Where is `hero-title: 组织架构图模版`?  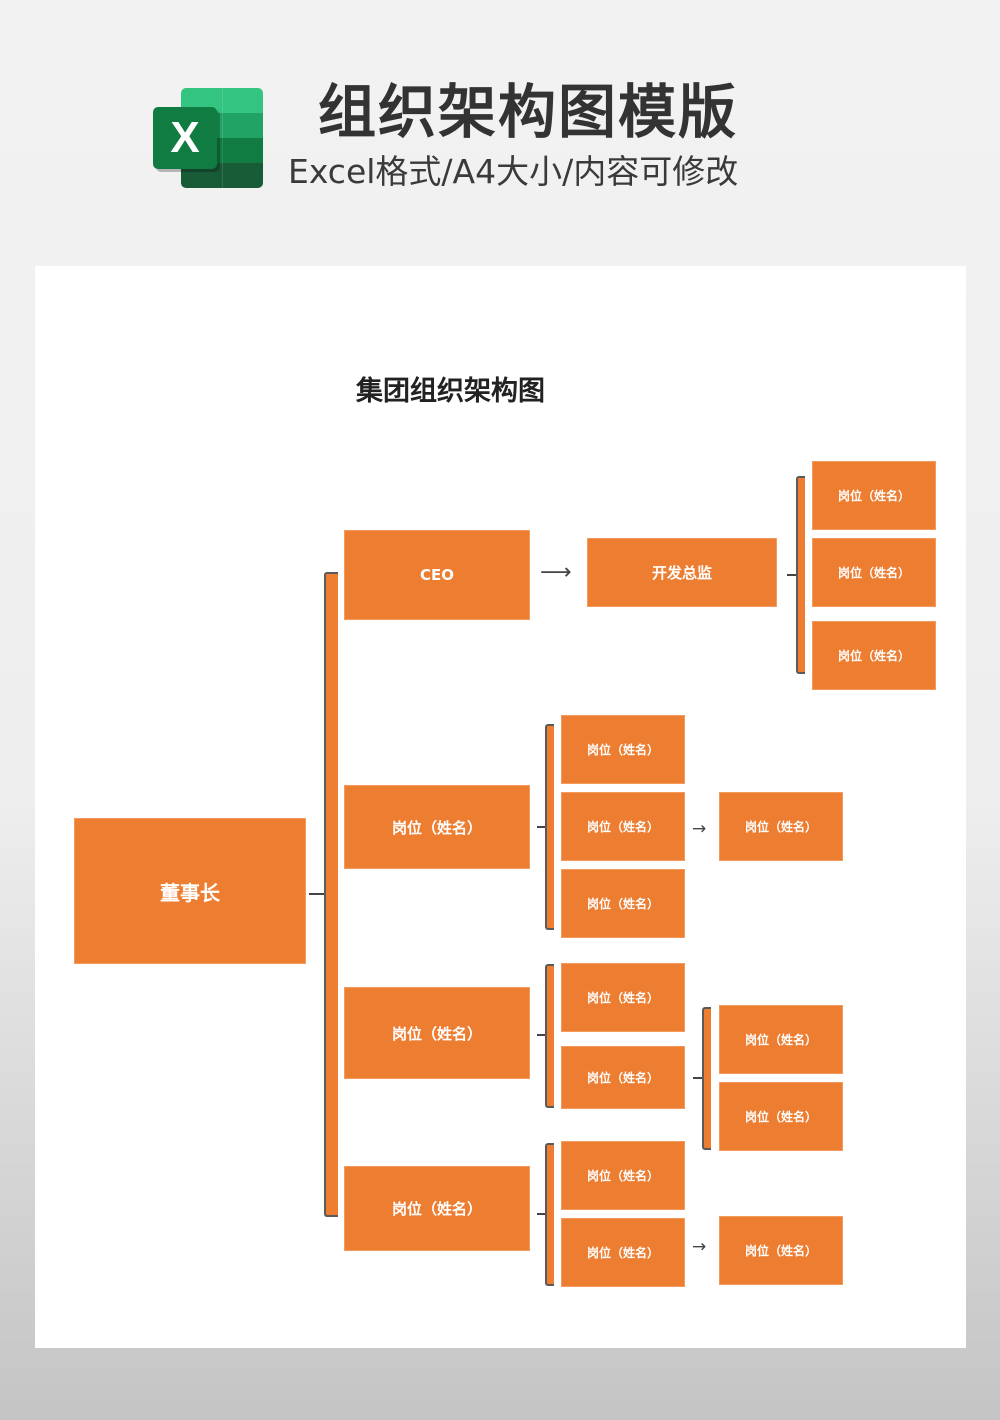
hero-title: 组织架构图模版 is located at coordinates (528, 112).